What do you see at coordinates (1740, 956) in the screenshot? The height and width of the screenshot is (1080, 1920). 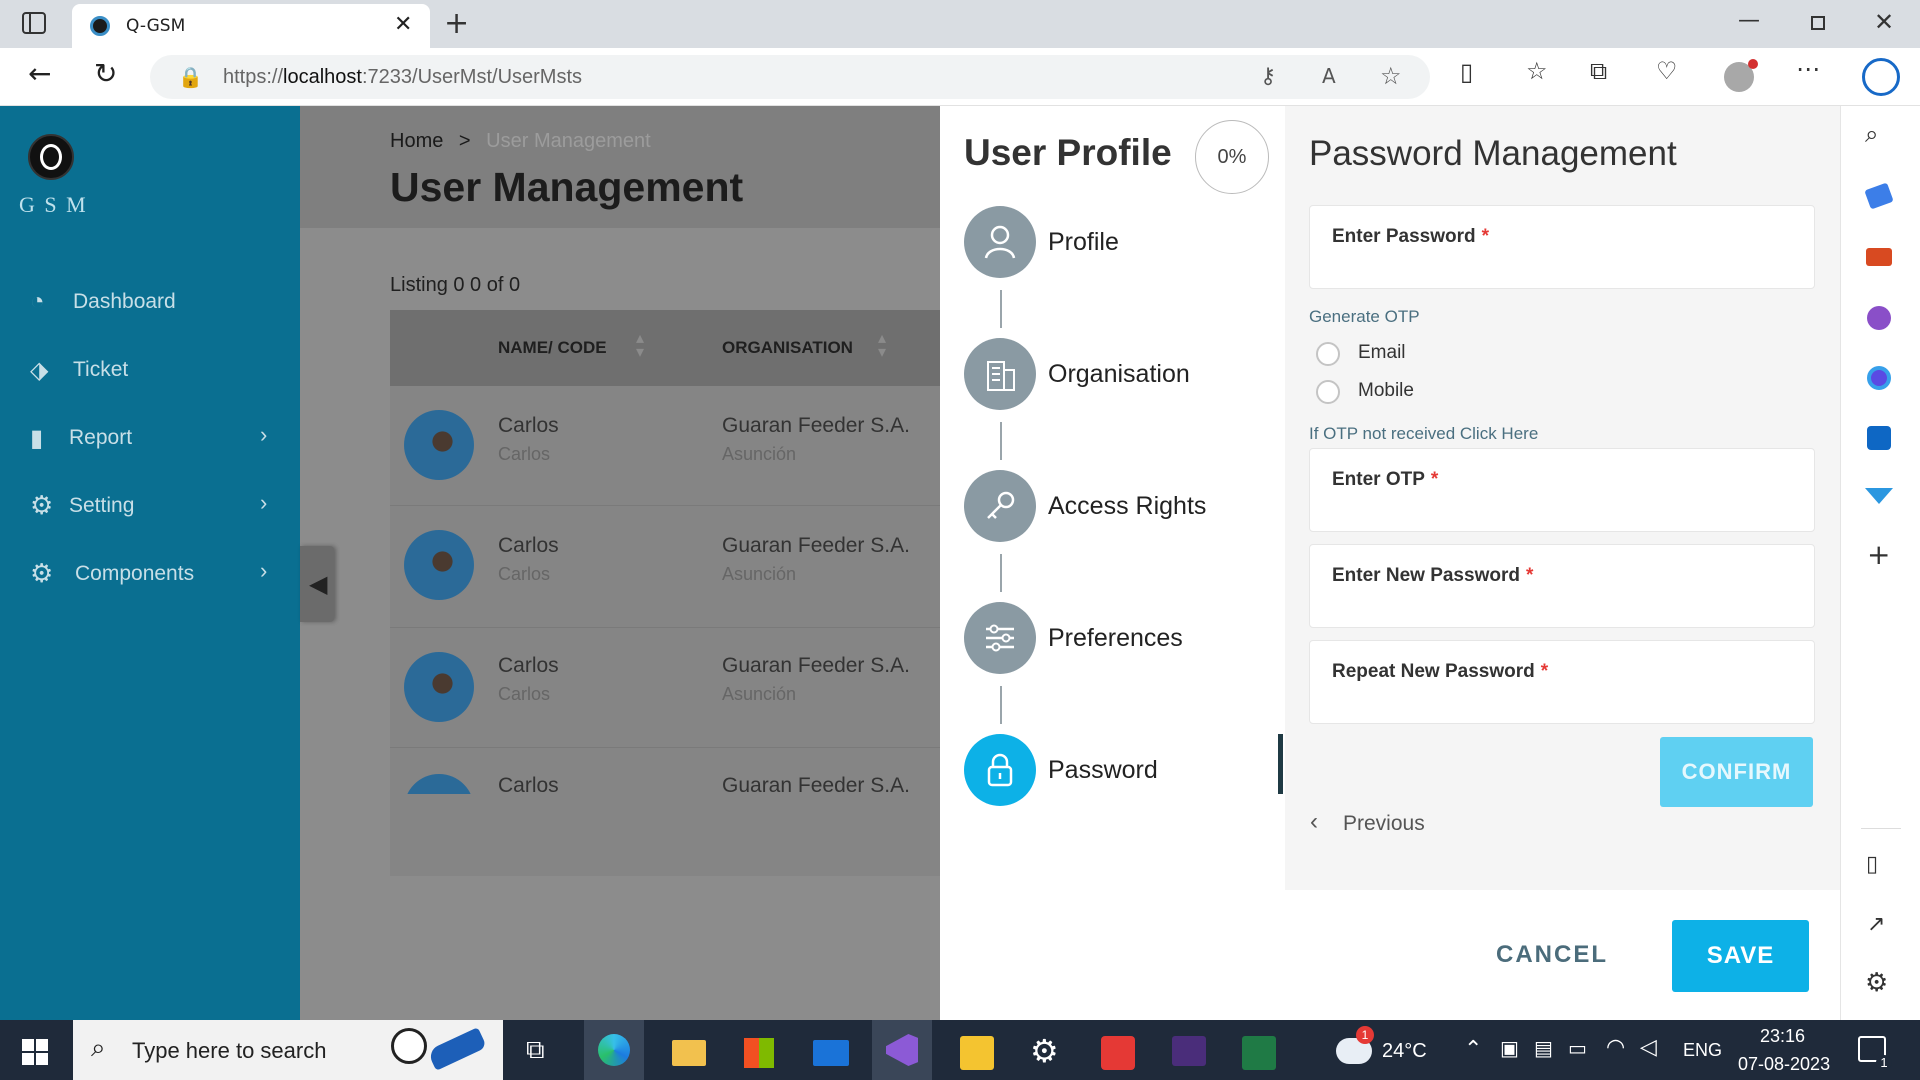 I see `save-button: SAVE` at bounding box center [1740, 956].